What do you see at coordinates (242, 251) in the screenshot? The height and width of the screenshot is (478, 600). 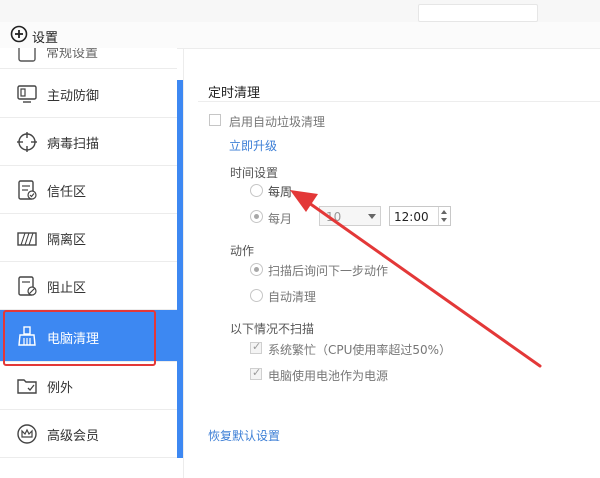 I see `action-label: 动作` at bounding box center [242, 251].